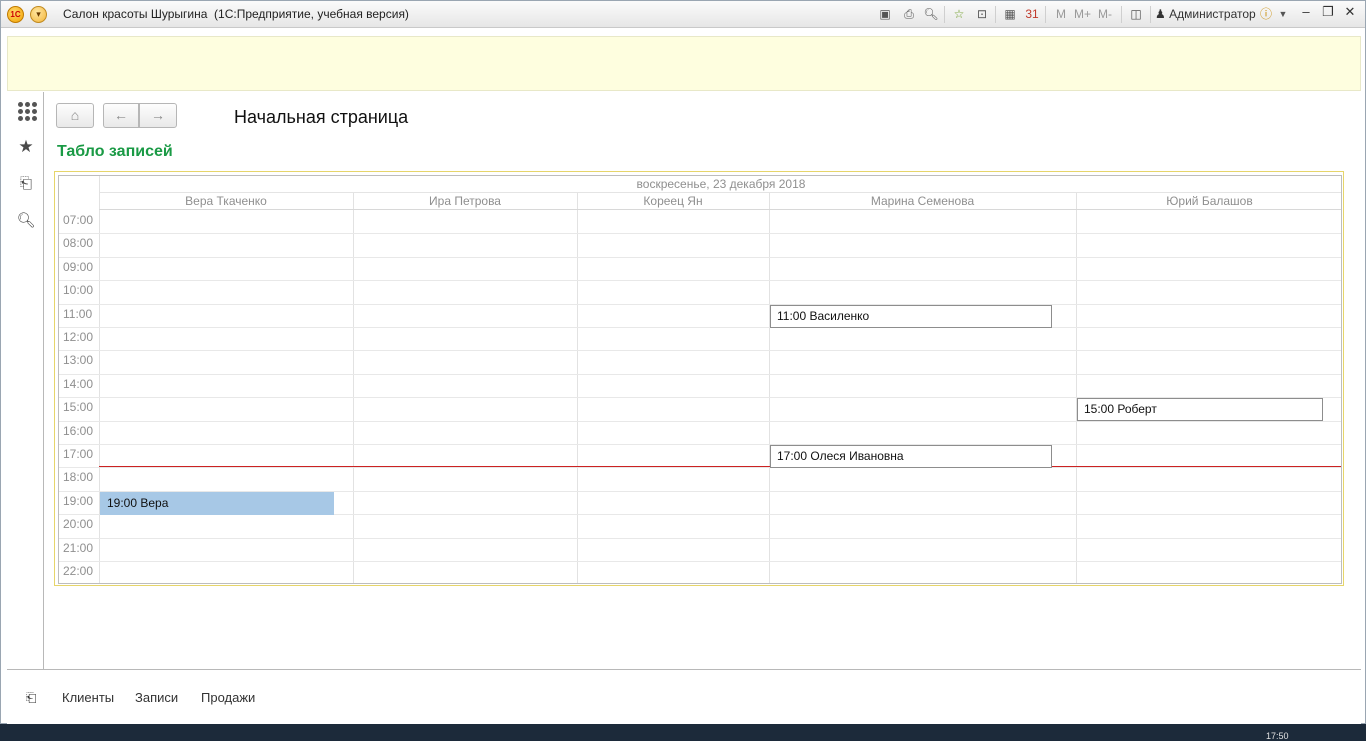 The image size is (1366, 741). I want to click on hour-label: 16:00, so click(78, 431).